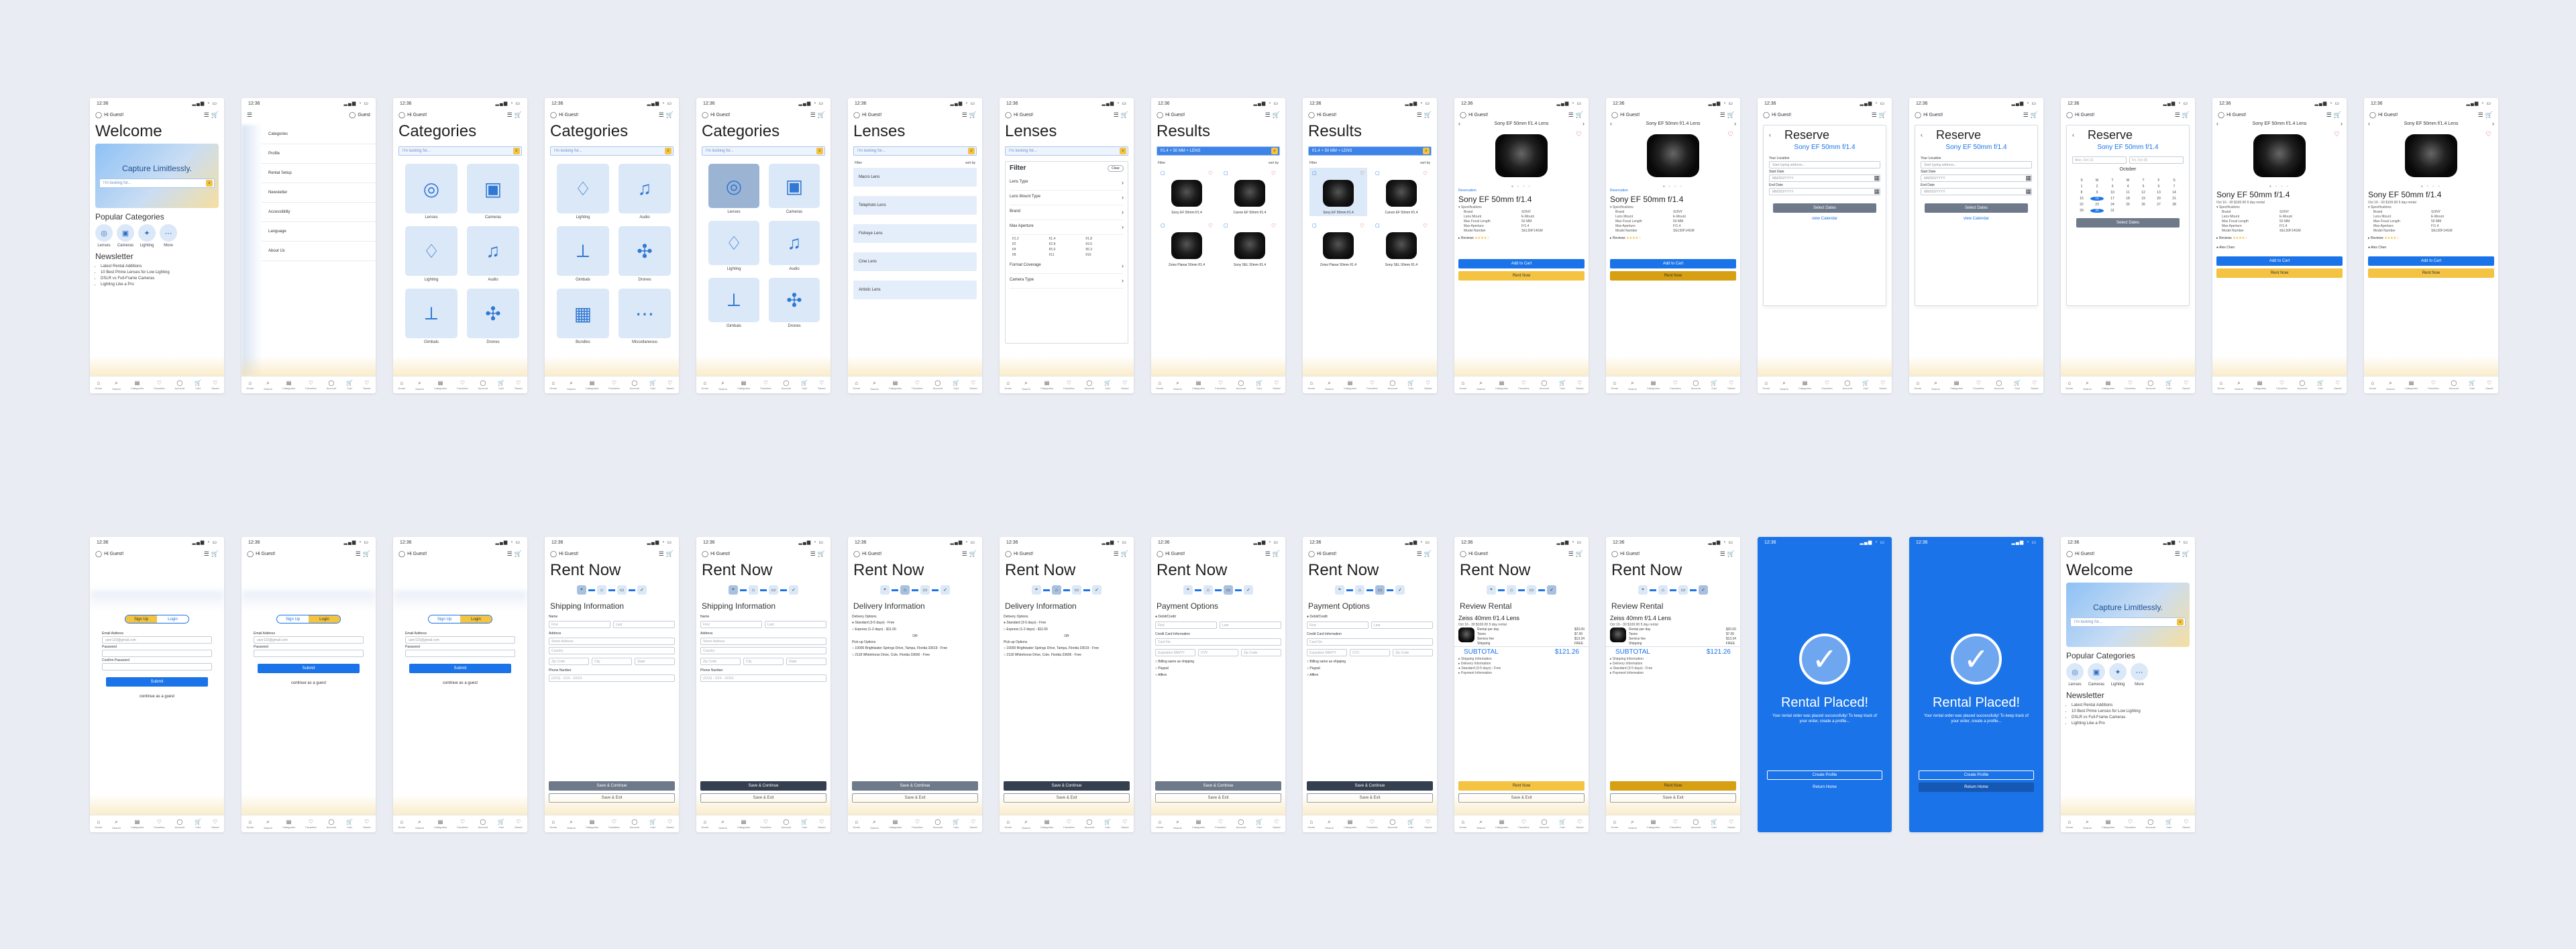 Image resolution: width=2576 pixels, height=949 pixels. What do you see at coordinates (1643, 590) in the screenshot?
I see `checkout-step: ⌖` at bounding box center [1643, 590].